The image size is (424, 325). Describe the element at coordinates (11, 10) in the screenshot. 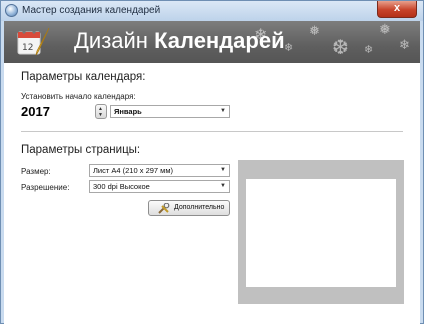

I see `app-icon` at that location.